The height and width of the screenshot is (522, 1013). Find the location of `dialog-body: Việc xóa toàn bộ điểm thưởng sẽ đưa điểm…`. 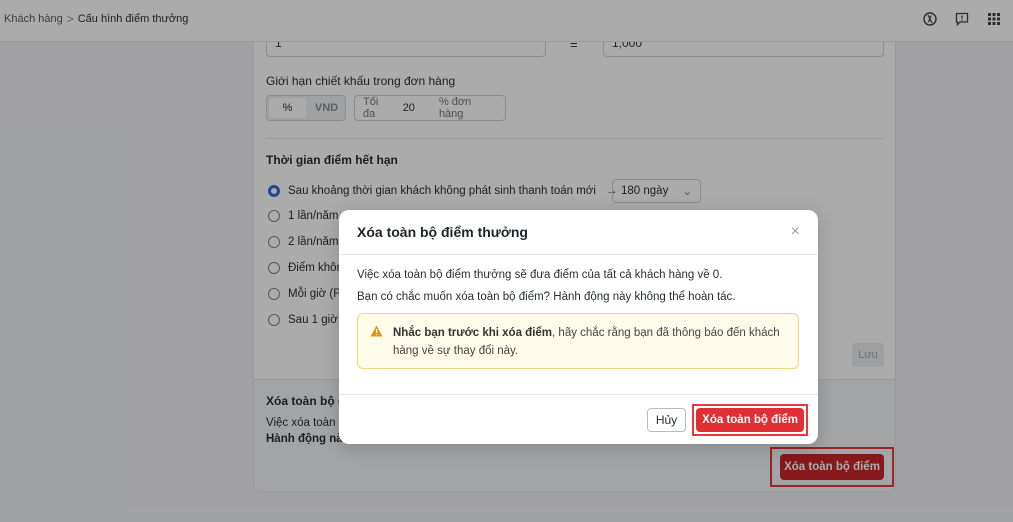

dialog-body: Việc xóa toàn bộ điểm thưởng sẽ đưa điểm… is located at coordinates (578, 312).